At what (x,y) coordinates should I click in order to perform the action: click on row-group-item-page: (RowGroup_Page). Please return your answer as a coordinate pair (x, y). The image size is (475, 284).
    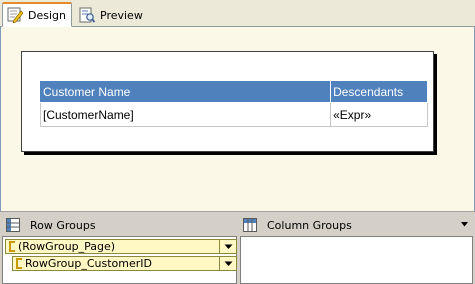
    Looking at the image, I should click on (121, 246).